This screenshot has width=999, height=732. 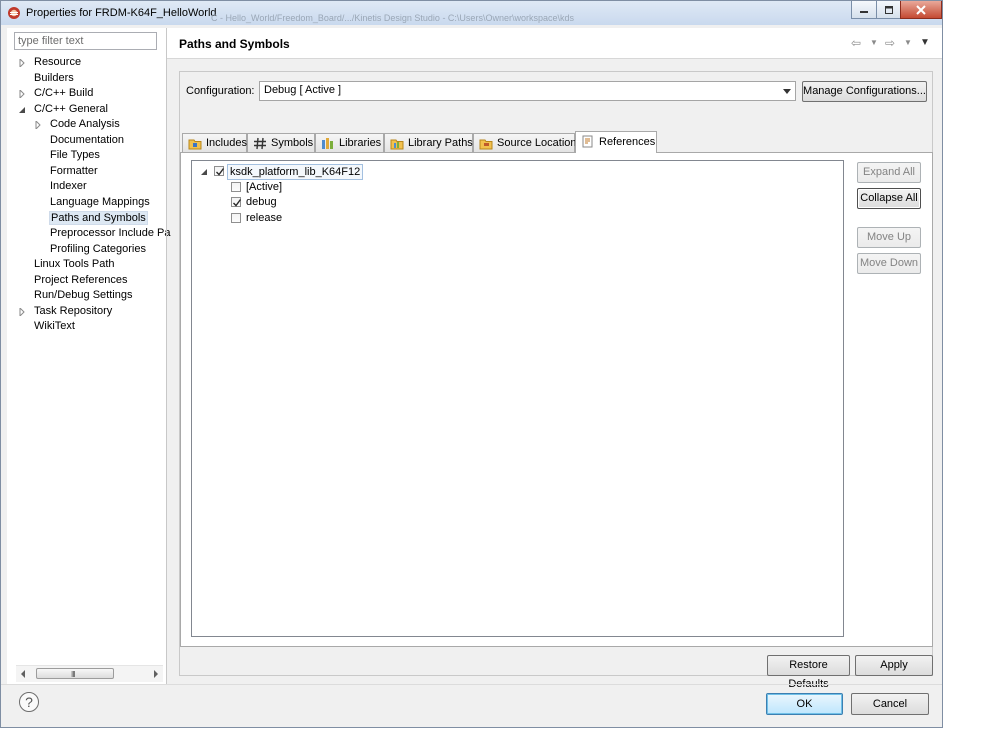 What do you see at coordinates (220, 91) in the screenshot?
I see `configuration-label: Configuration:` at bounding box center [220, 91].